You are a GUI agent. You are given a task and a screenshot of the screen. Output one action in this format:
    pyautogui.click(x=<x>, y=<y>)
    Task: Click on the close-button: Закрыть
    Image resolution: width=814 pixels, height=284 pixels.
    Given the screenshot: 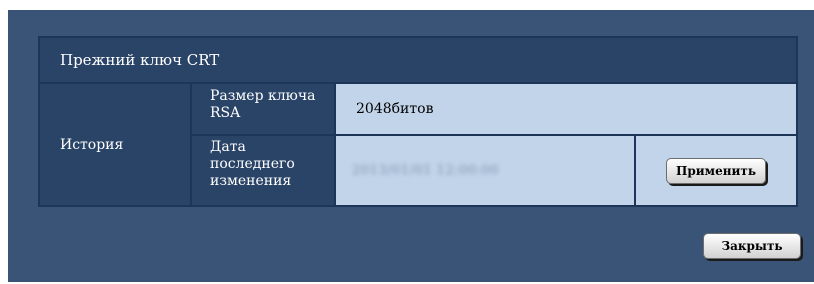 What is the action you would take?
    pyautogui.click(x=752, y=246)
    